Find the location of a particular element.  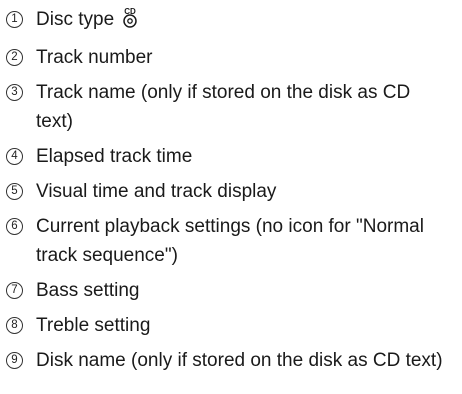

legend-item-bass-setting: 7 Bass setting is located at coordinates (234, 290).